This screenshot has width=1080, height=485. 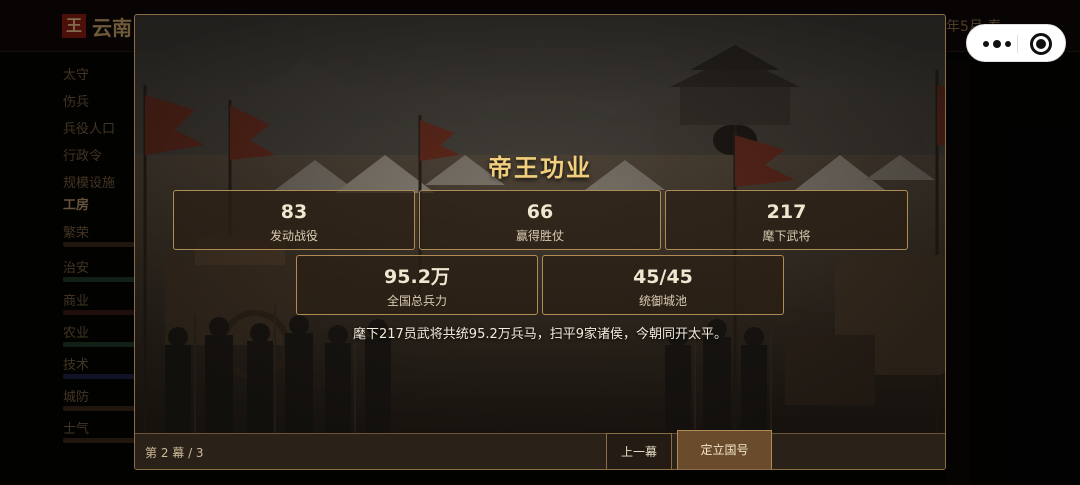 What do you see at coordinates (663, 277) in the screenshot?
I see `stat-value: 45/45` at bounding box center [663, 277].